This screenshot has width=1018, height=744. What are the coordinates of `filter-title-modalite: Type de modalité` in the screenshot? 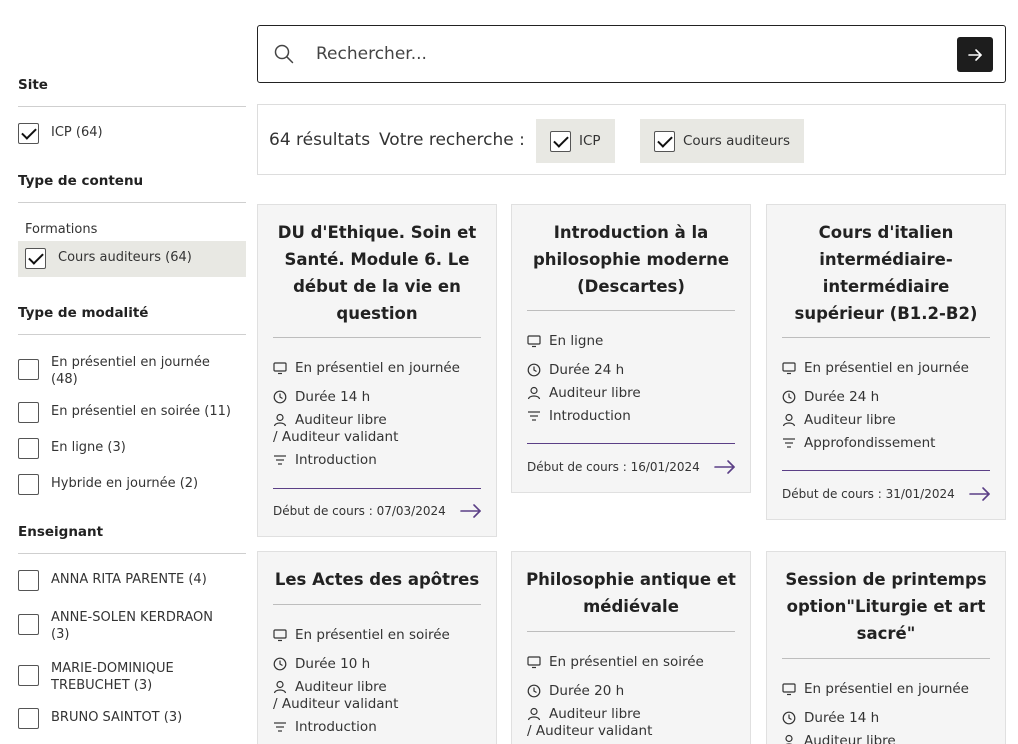 It's located at (83, 313).